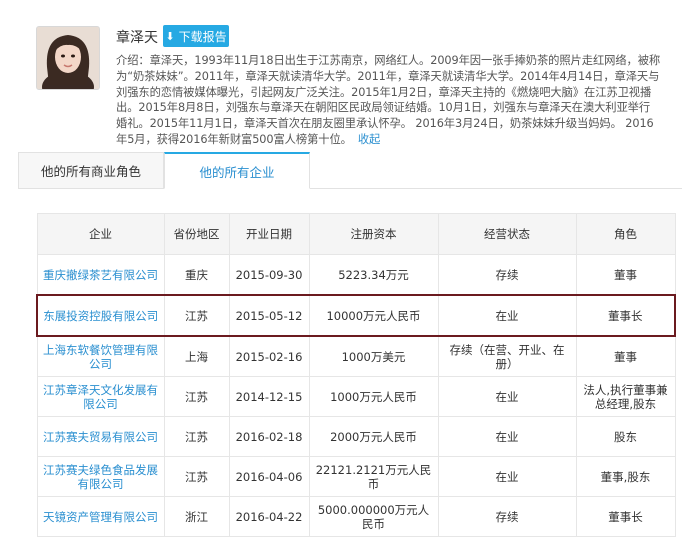 The image size is (700, 546). Describe the element at coordinates (373, 234) in the screenshot. I see `col-header-capital: 注册资本` at that location.